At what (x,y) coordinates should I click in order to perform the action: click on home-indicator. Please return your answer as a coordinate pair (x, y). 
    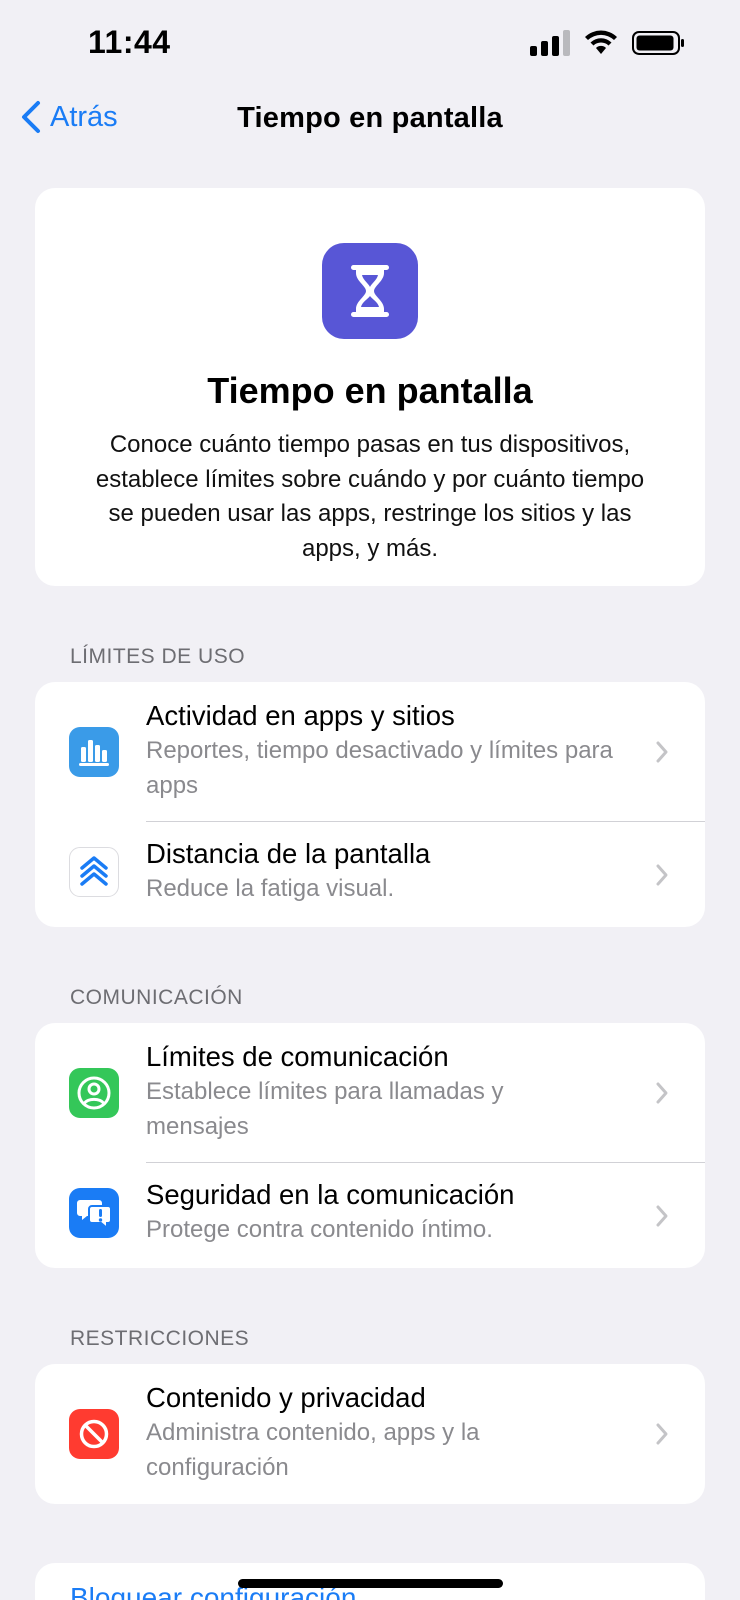
    Looking at the image, I should click on (370, 1583).